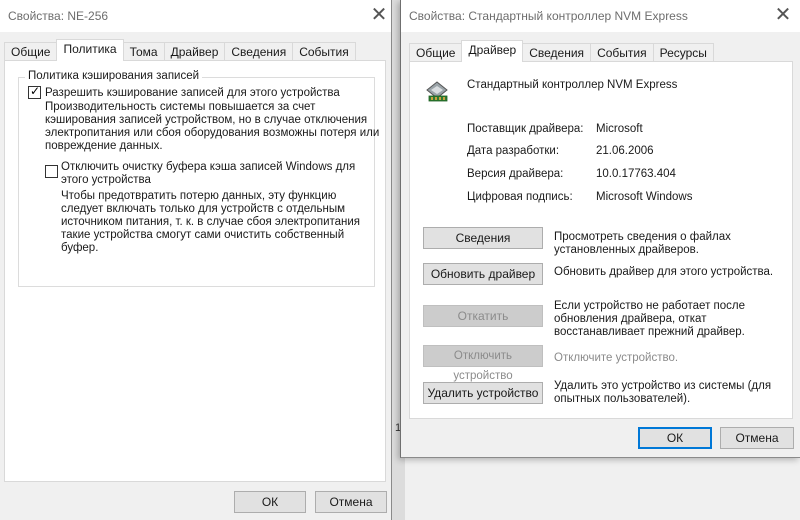 The height and width of the screenshot is (520, 800). I want to click on disable-device-desc: Отключите устройство., so click(616, 358).